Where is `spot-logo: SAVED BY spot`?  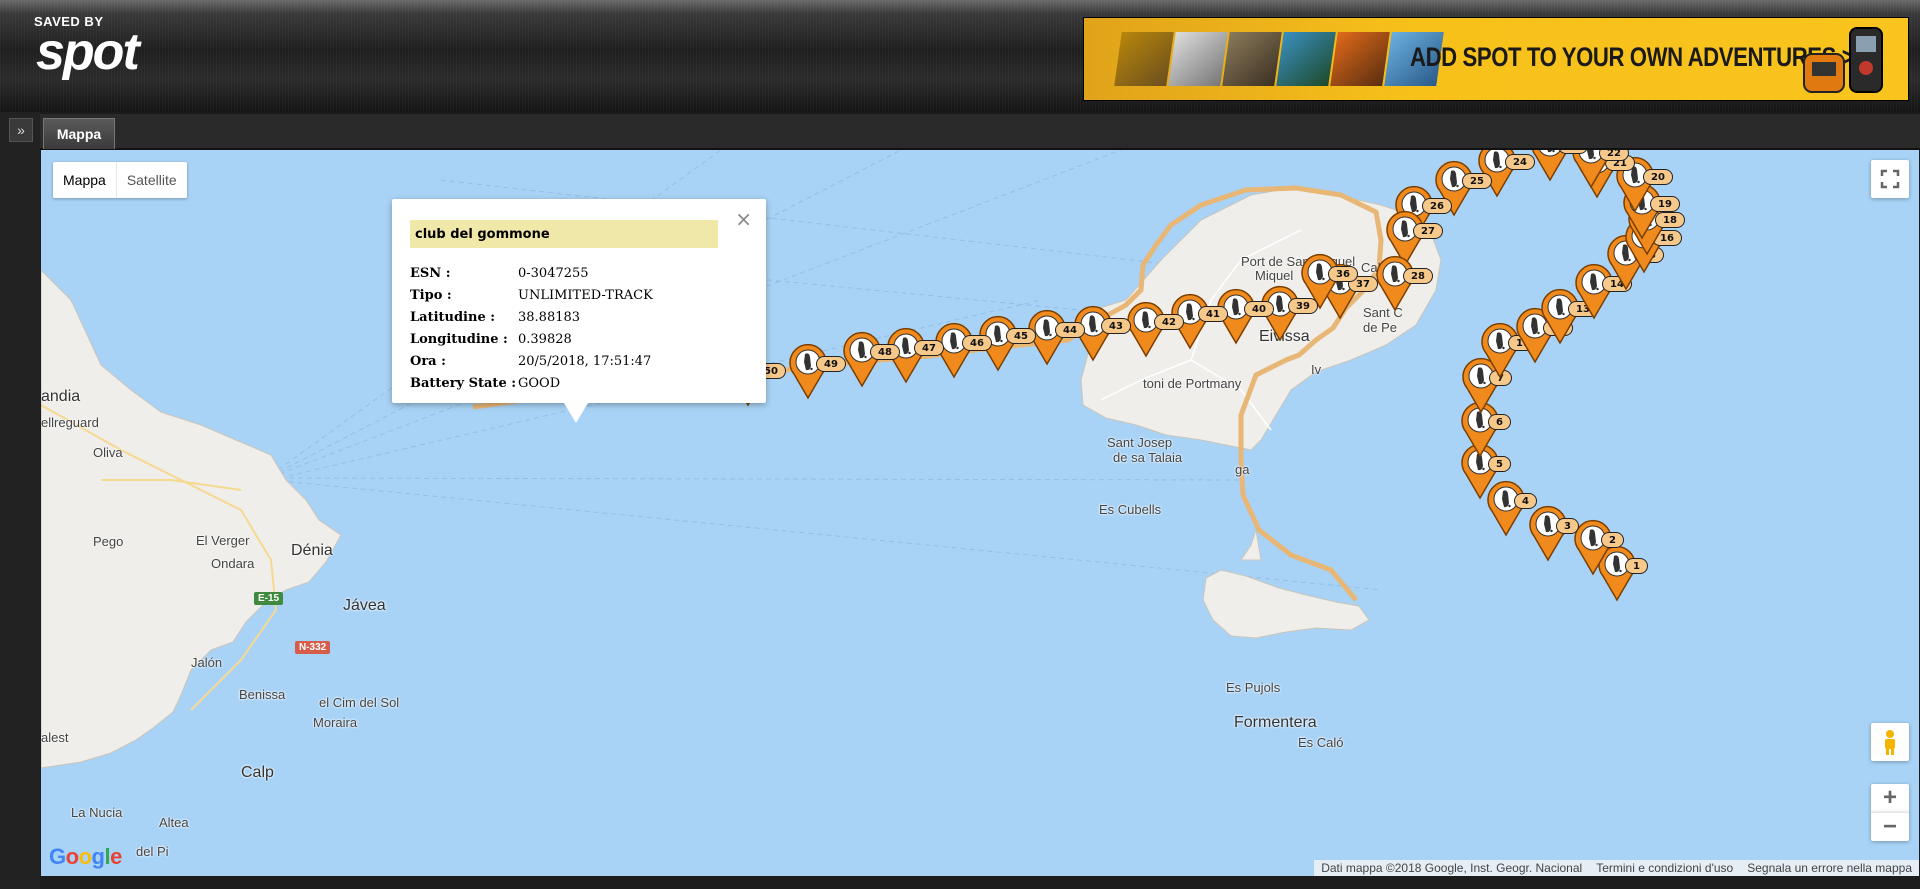
spot-logo: SAVED BY spot is located at coordinates (99, 50).